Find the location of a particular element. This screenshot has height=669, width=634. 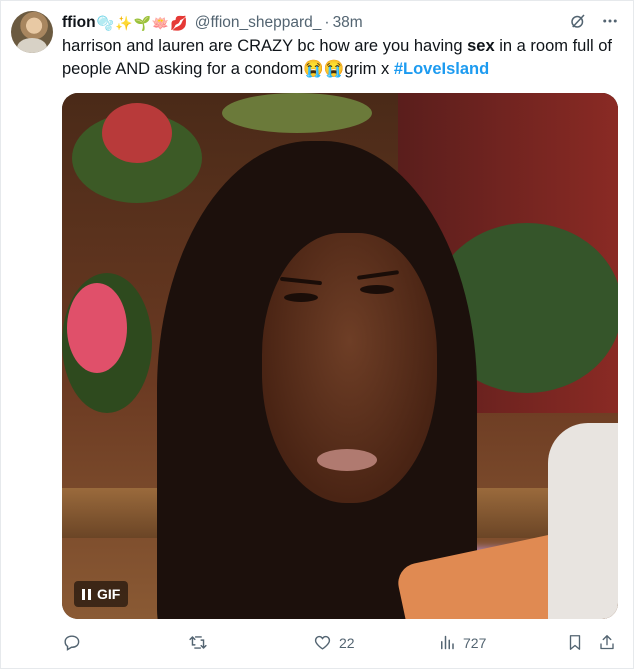

author-name-emojis: 🫧✨🌱🪷💋 is located at coordinates (142, 22).